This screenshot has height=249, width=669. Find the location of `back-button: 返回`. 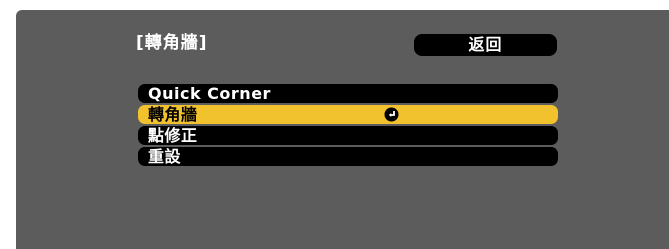

back-button: 返回 is located at coordinates (485, 45).